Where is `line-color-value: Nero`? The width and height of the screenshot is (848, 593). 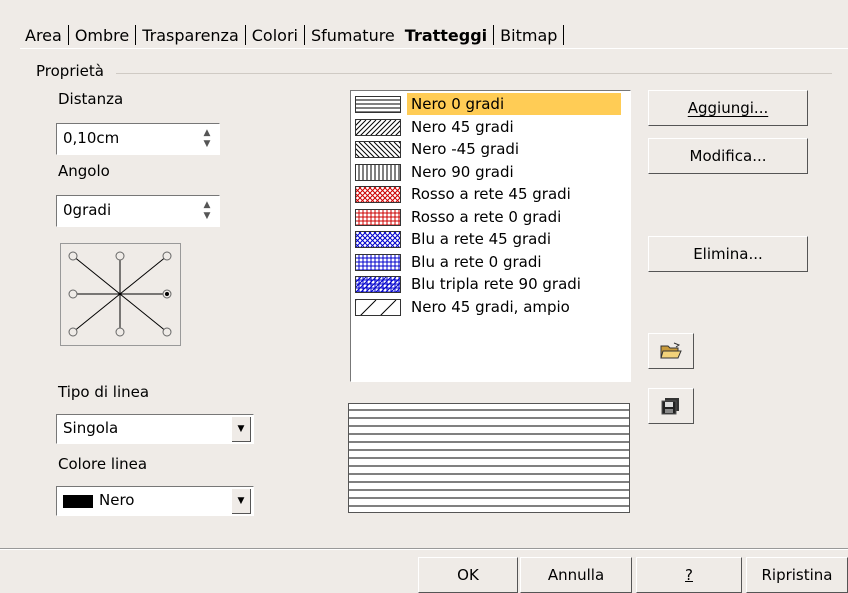
line-color-value: Nero is located at coordinates (117, 500).